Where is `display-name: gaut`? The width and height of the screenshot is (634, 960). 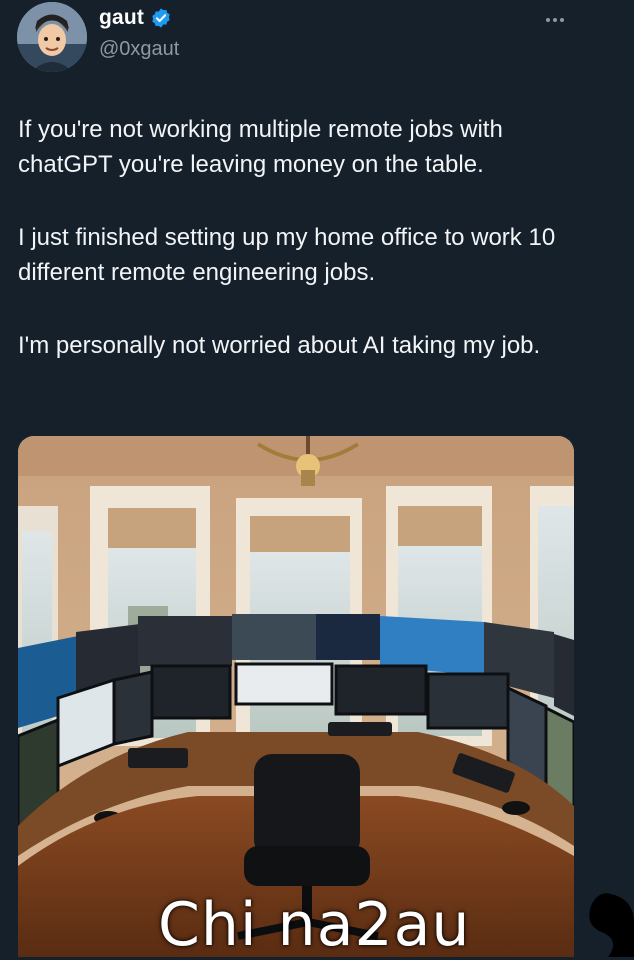
display-name: gaut is located at coordinates (121, 18).